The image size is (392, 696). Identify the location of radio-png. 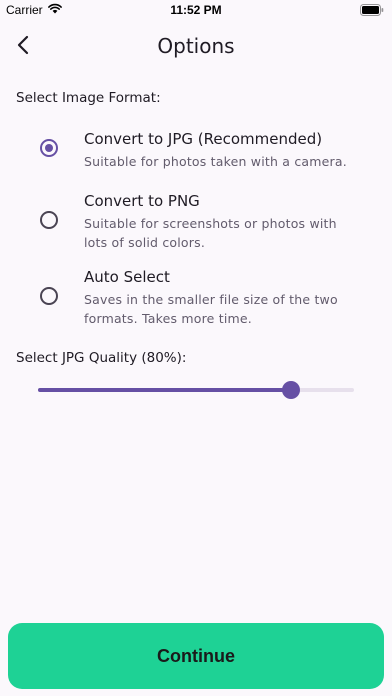
(49, 220).